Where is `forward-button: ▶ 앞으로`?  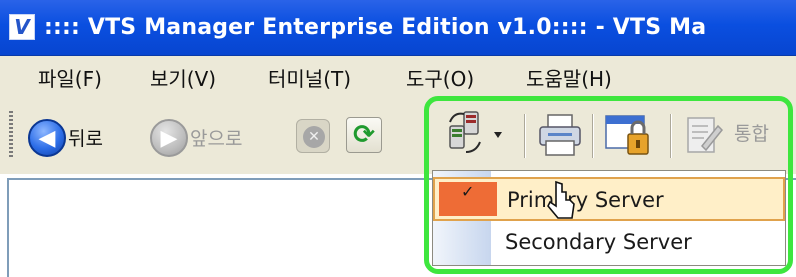 forward-button: ▶ 앞으로 is located at coordinates (216, 136).